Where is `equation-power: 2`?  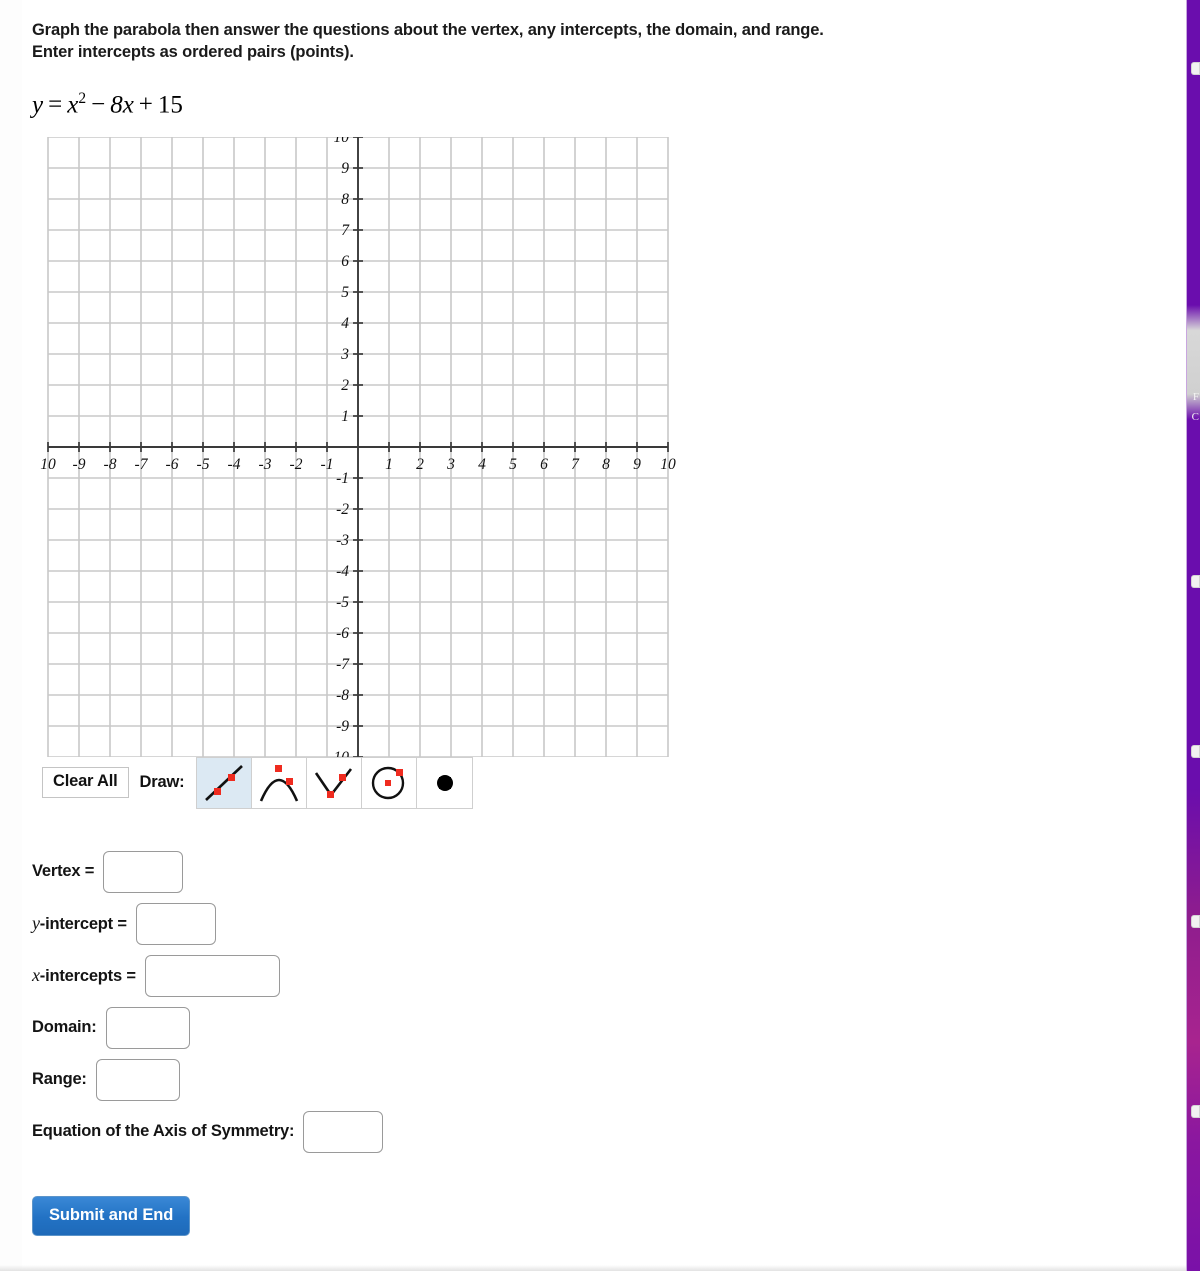 equation-power: 2 is located at coordinates (82, 98).